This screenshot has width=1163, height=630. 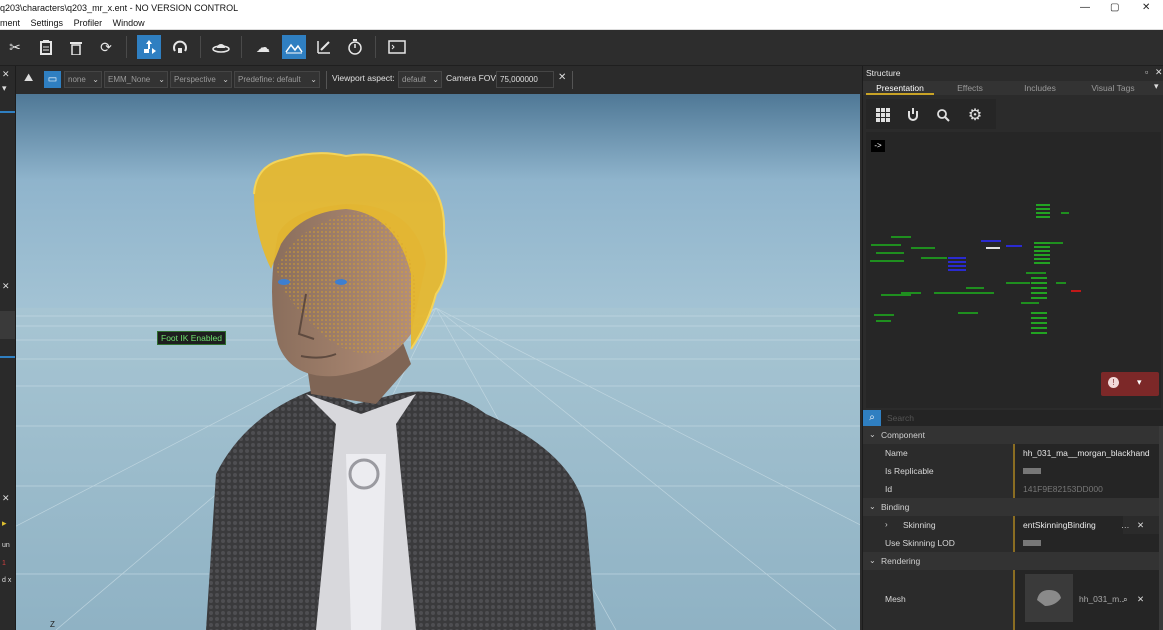 What do you see at coordinates (1088, 471) in the screenshot?
I see `replicable-toggle-cell` at bounding box center [1088, 471].